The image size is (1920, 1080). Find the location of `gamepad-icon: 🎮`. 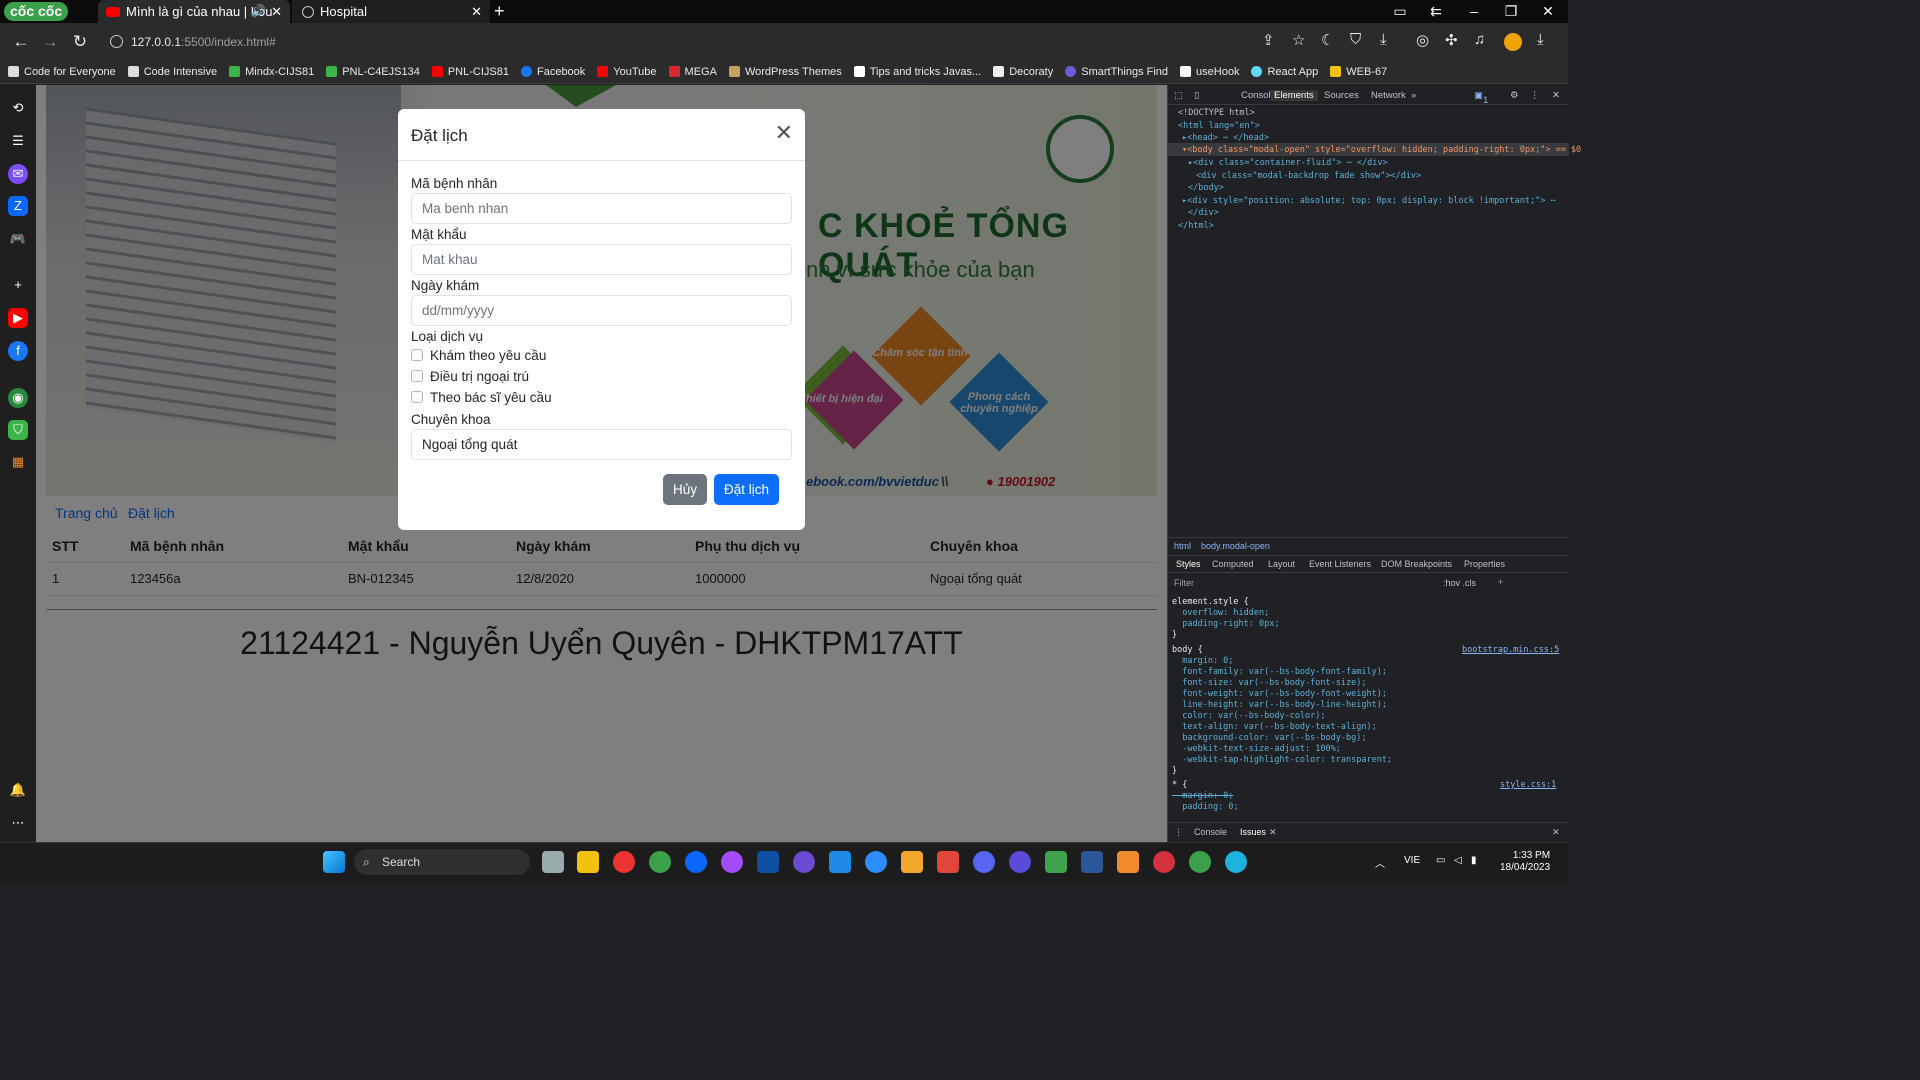

gamepad-icon: 🎮 is located at coordinates (18, 239).